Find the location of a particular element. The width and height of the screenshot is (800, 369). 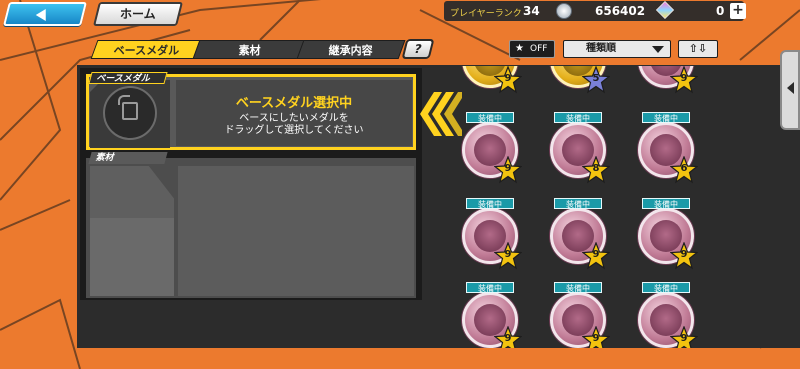

money-value: 656402 is located at coordinates (620, 11).